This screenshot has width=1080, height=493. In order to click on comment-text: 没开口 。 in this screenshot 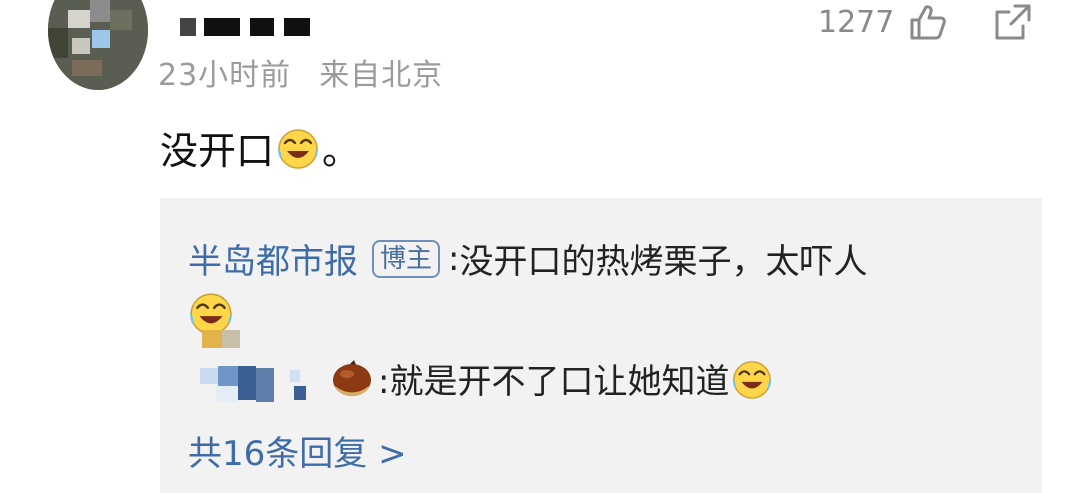, I will do `click(260, 147)`.